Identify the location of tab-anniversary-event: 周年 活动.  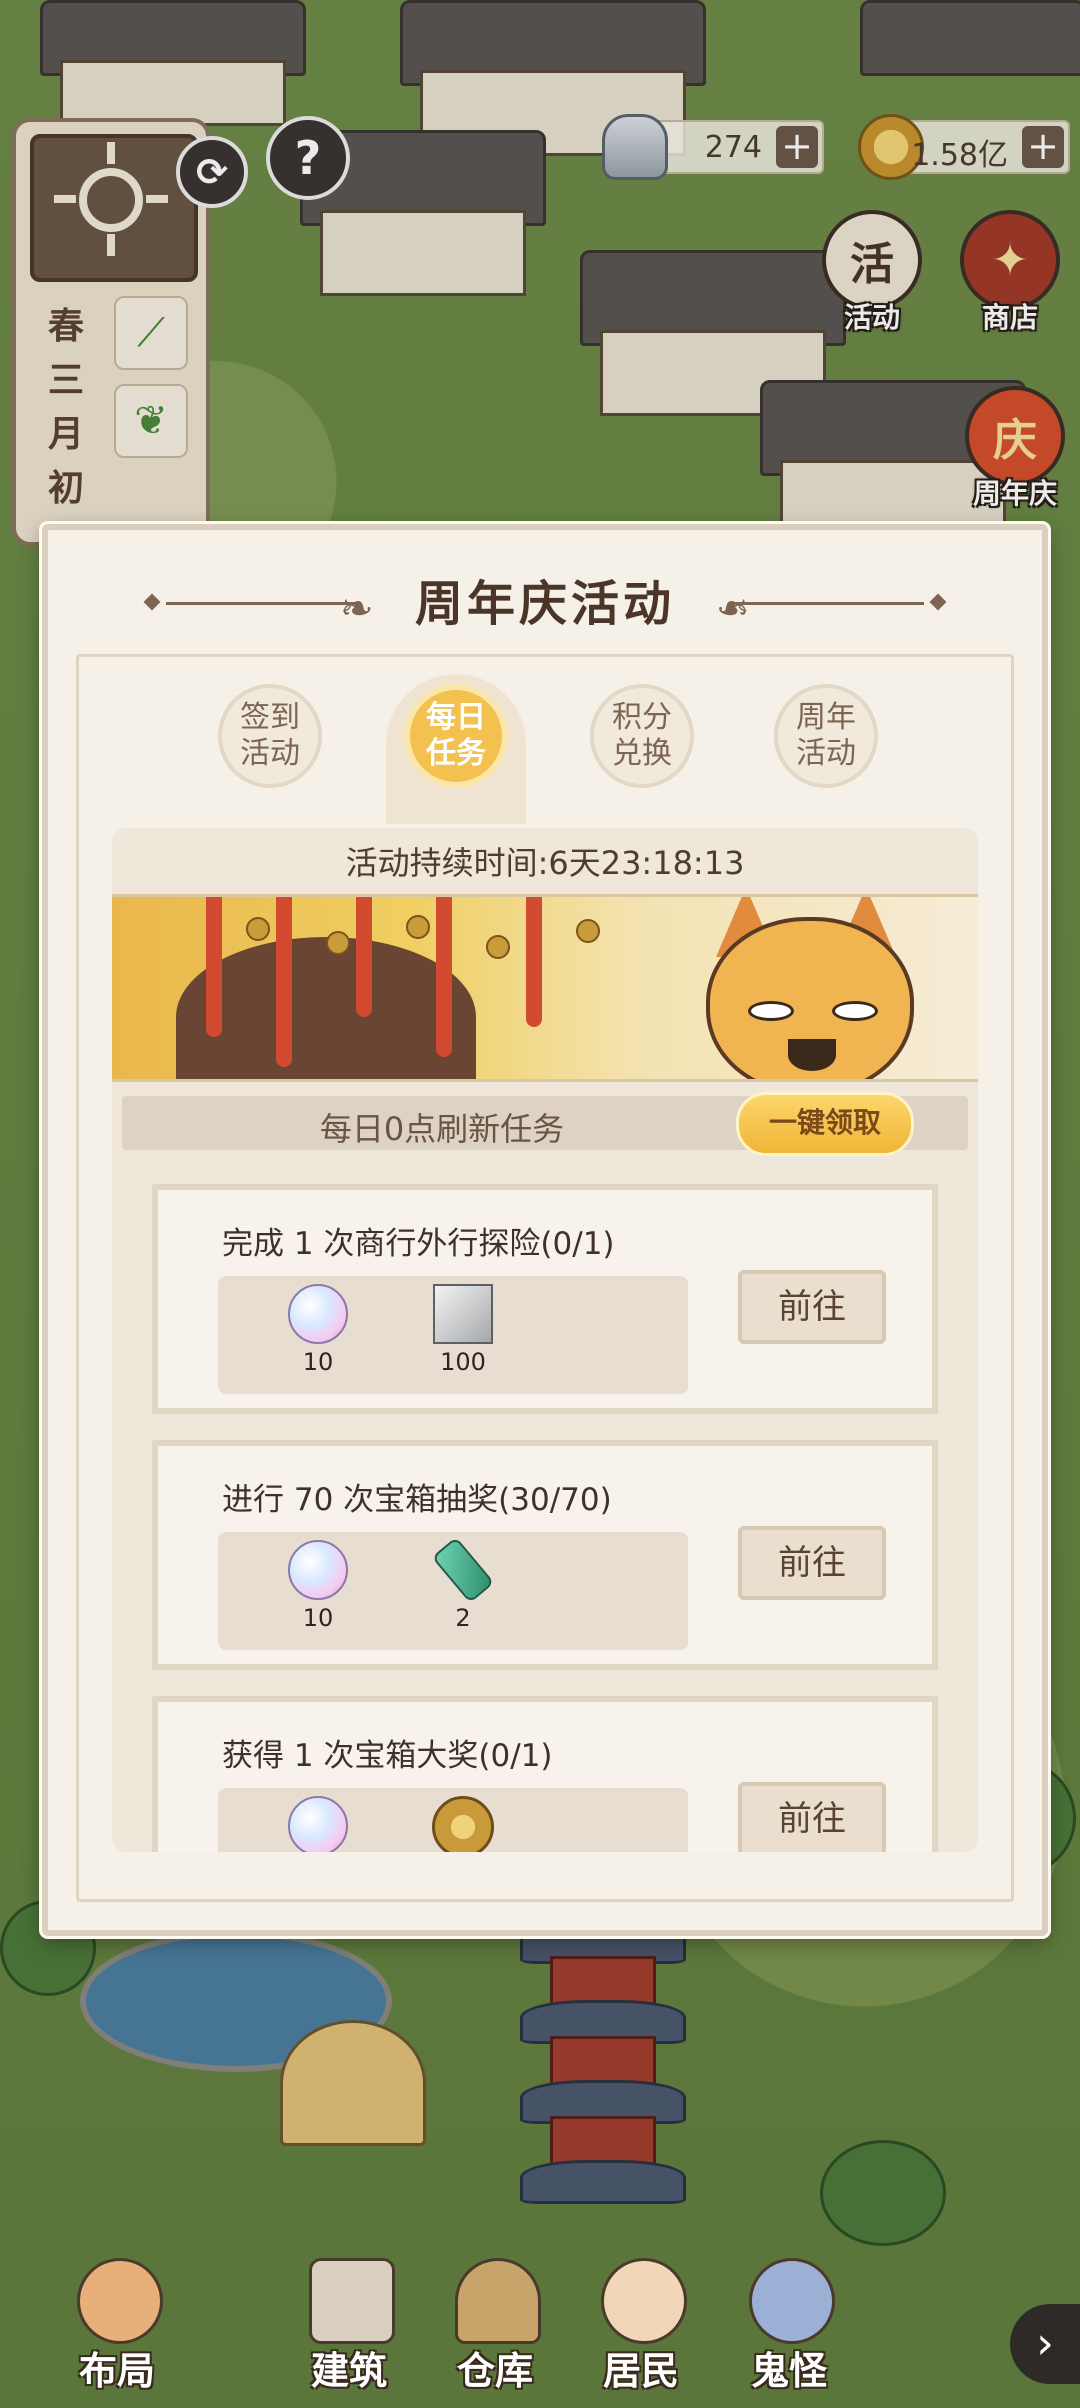
(826, 736).